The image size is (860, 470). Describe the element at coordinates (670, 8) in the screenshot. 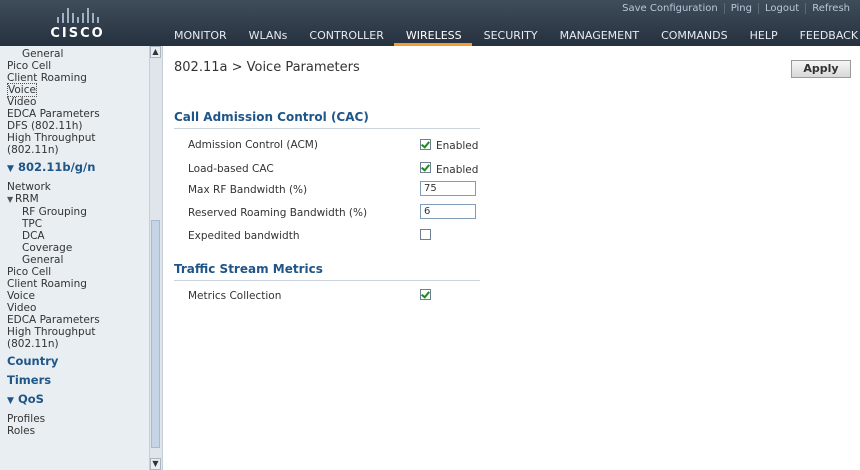

I see `save-configuration-link: Save Configuration` at that location.